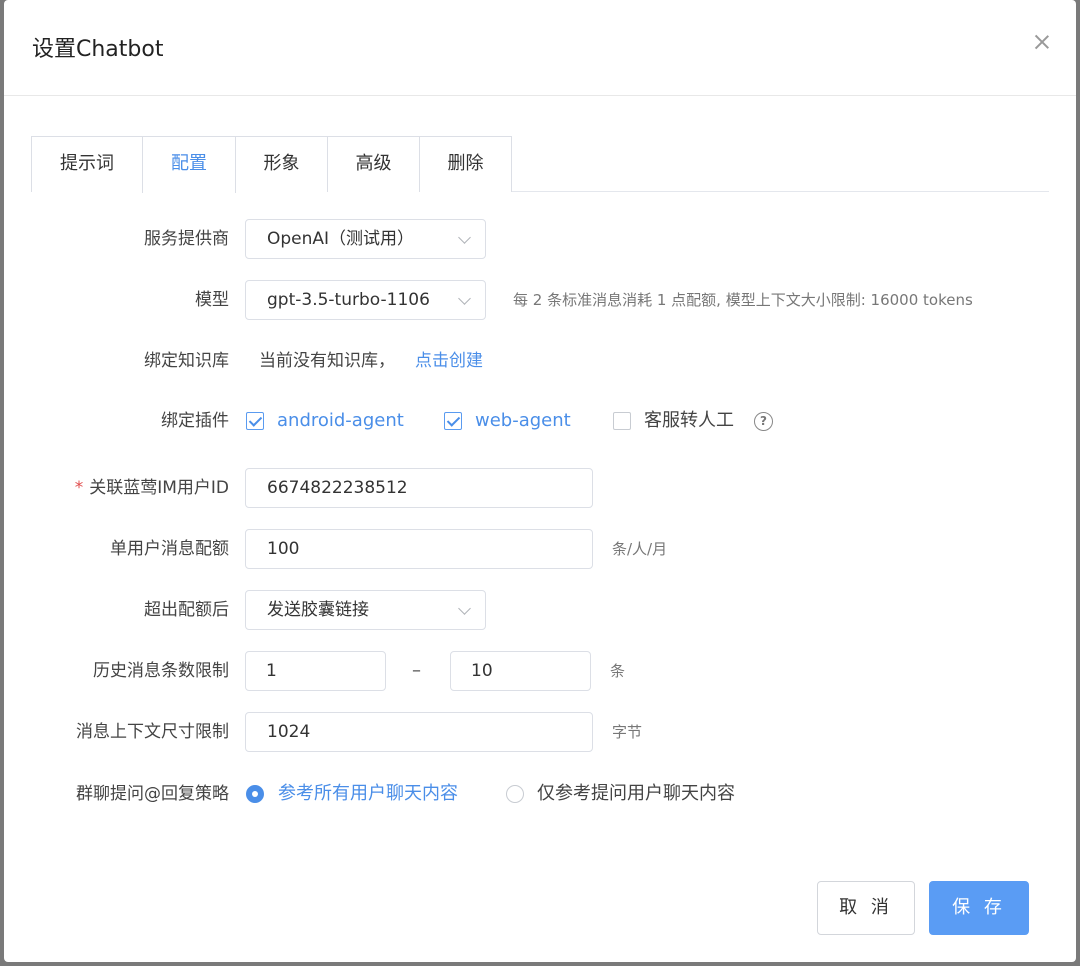 The height and width of the screenshot is (966, 1080). What do you see at coordinates (281, 164) in the screenshot?
I see `tab-avatar: 形象` at bounding box center [281, 164].